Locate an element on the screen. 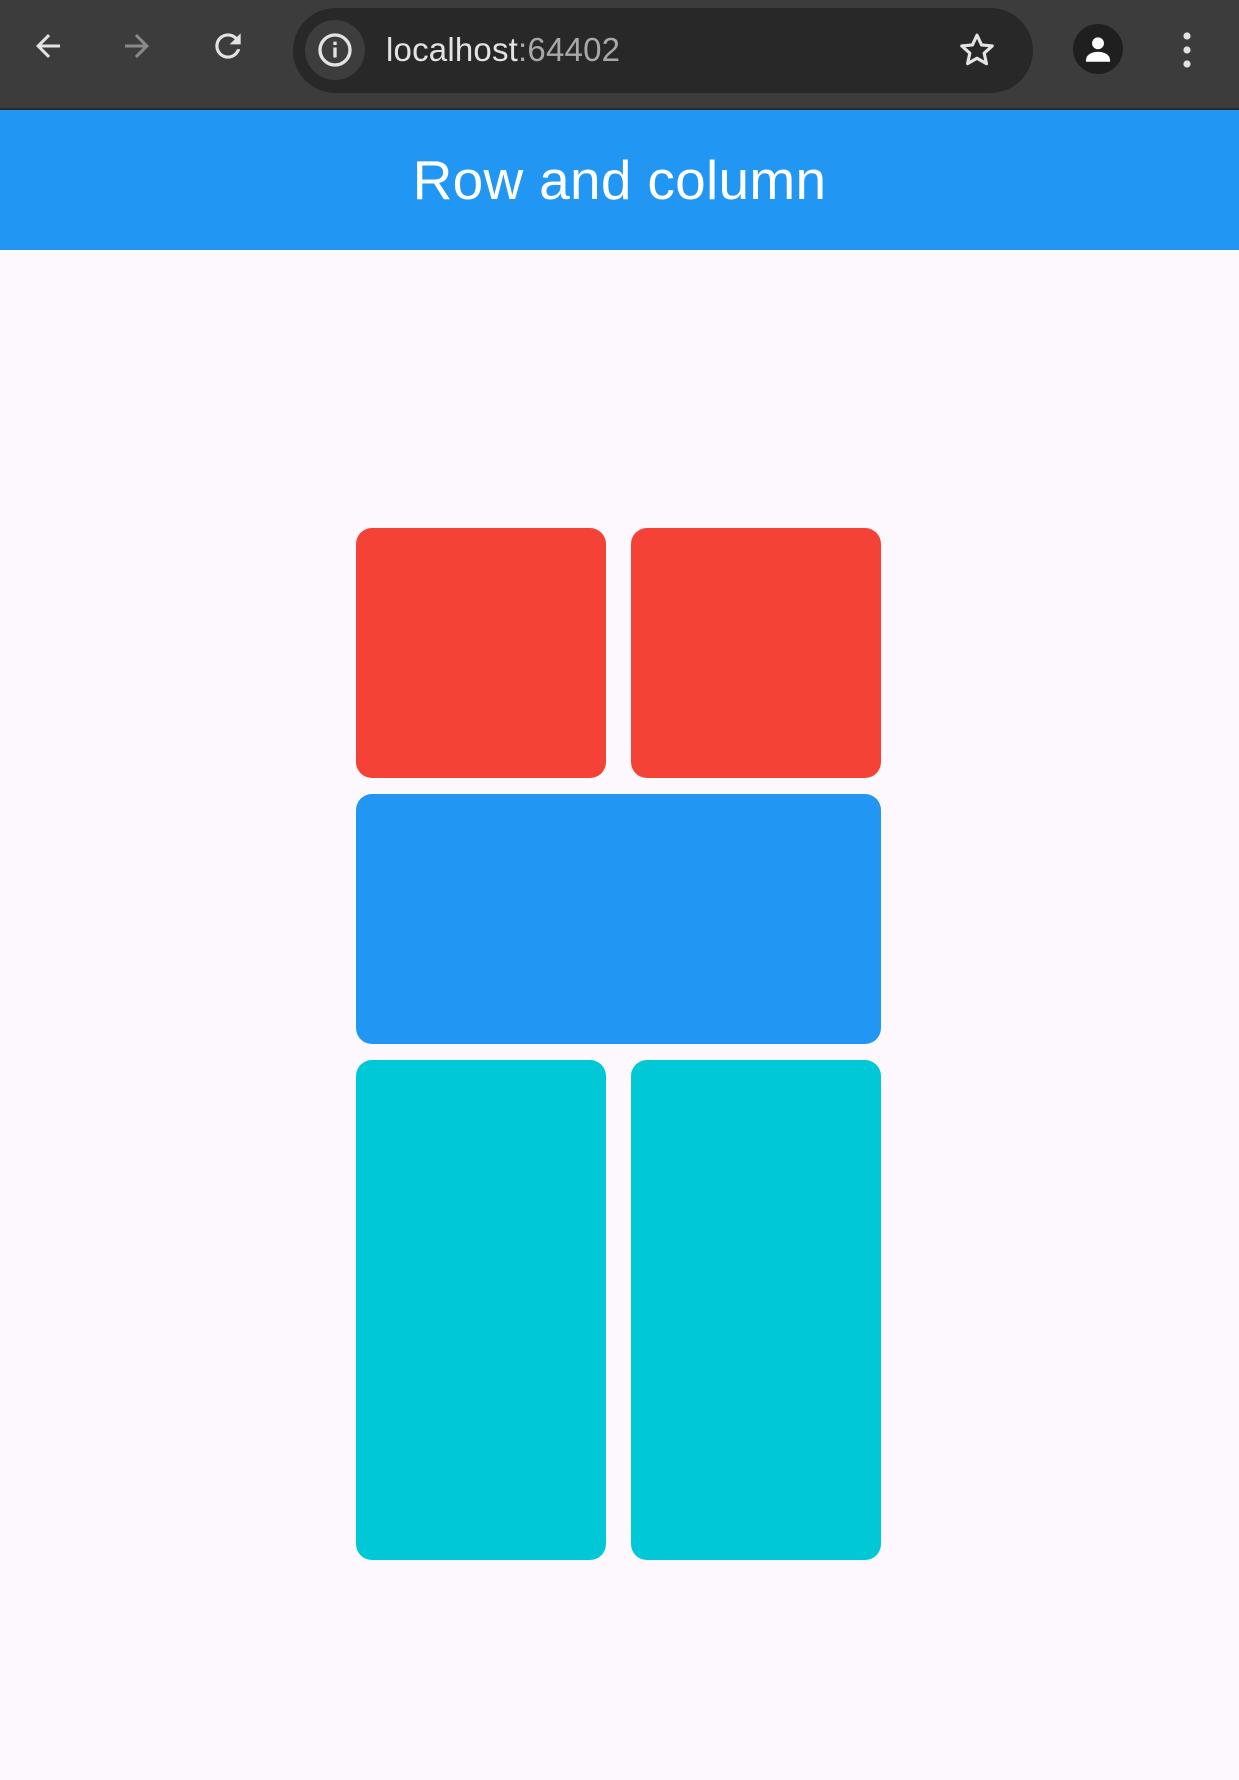 The image size is (1239, 1780). reload-icon is located at coordinates (228, 46).